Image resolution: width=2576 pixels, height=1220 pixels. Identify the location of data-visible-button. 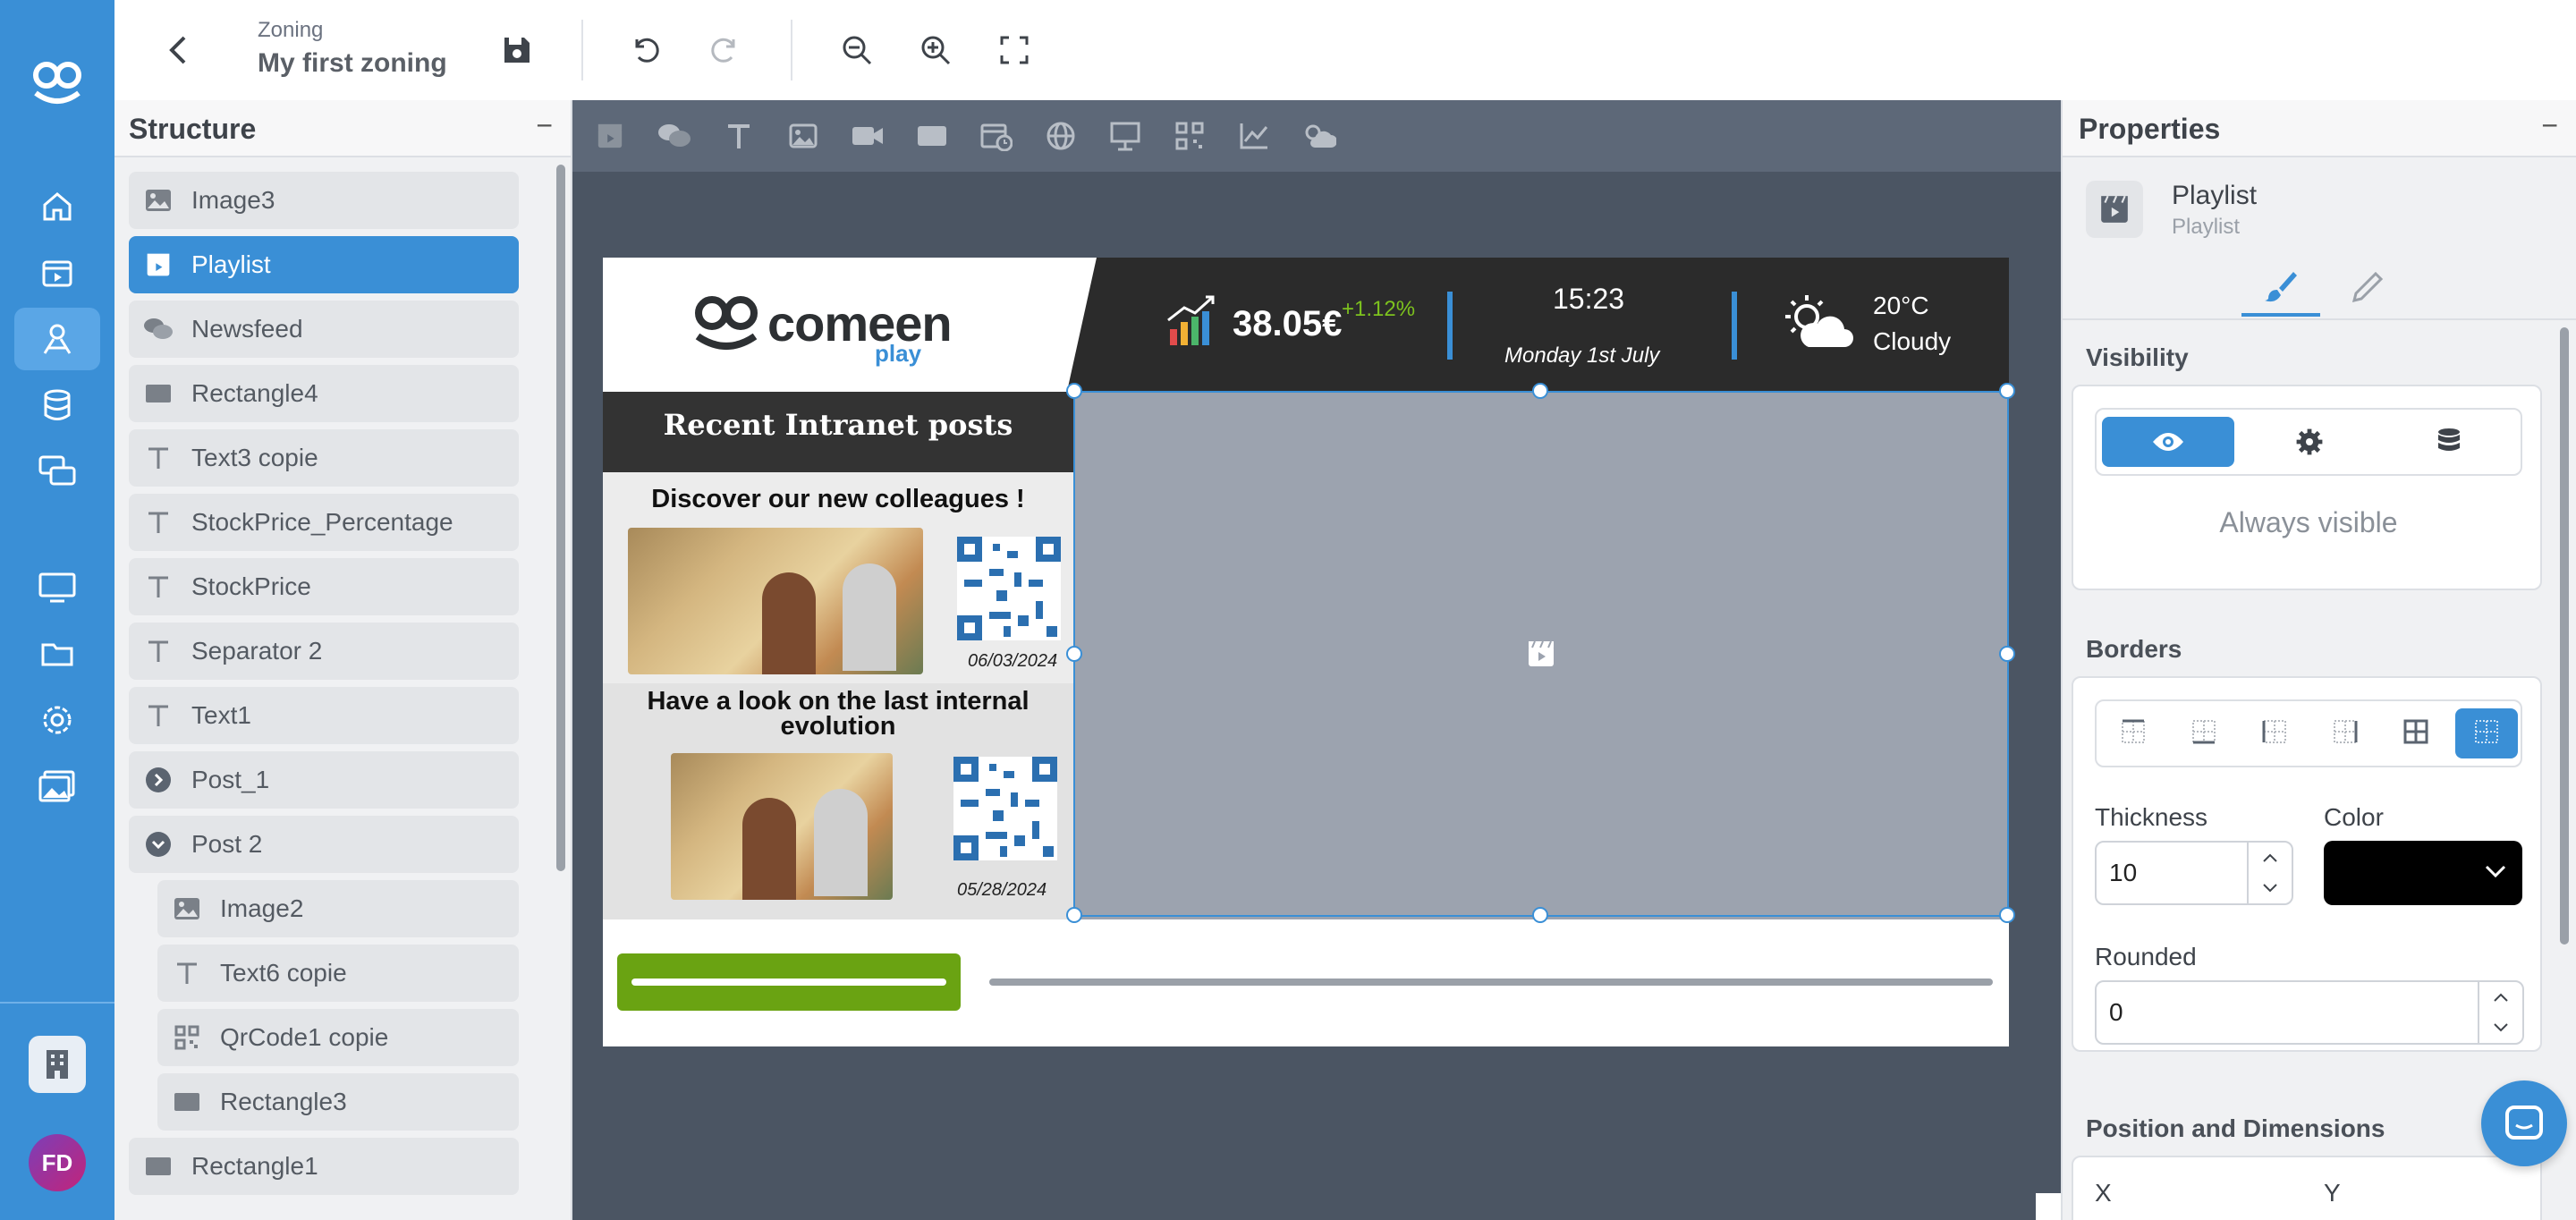
(2449, 442).